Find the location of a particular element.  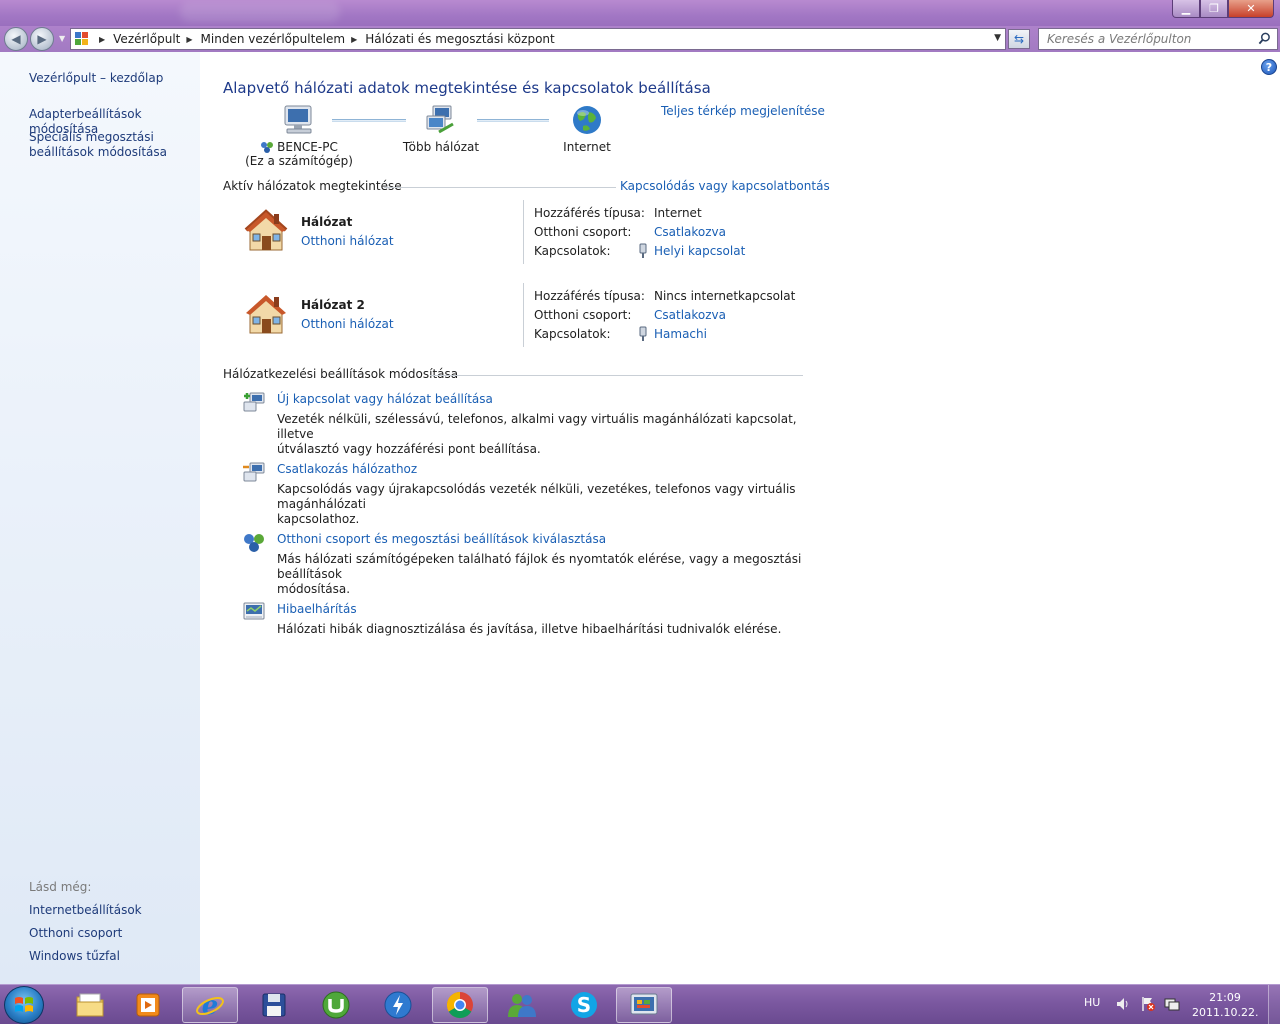

computer-note: (Ez a számítógép) is located at coordinates (299, 161).